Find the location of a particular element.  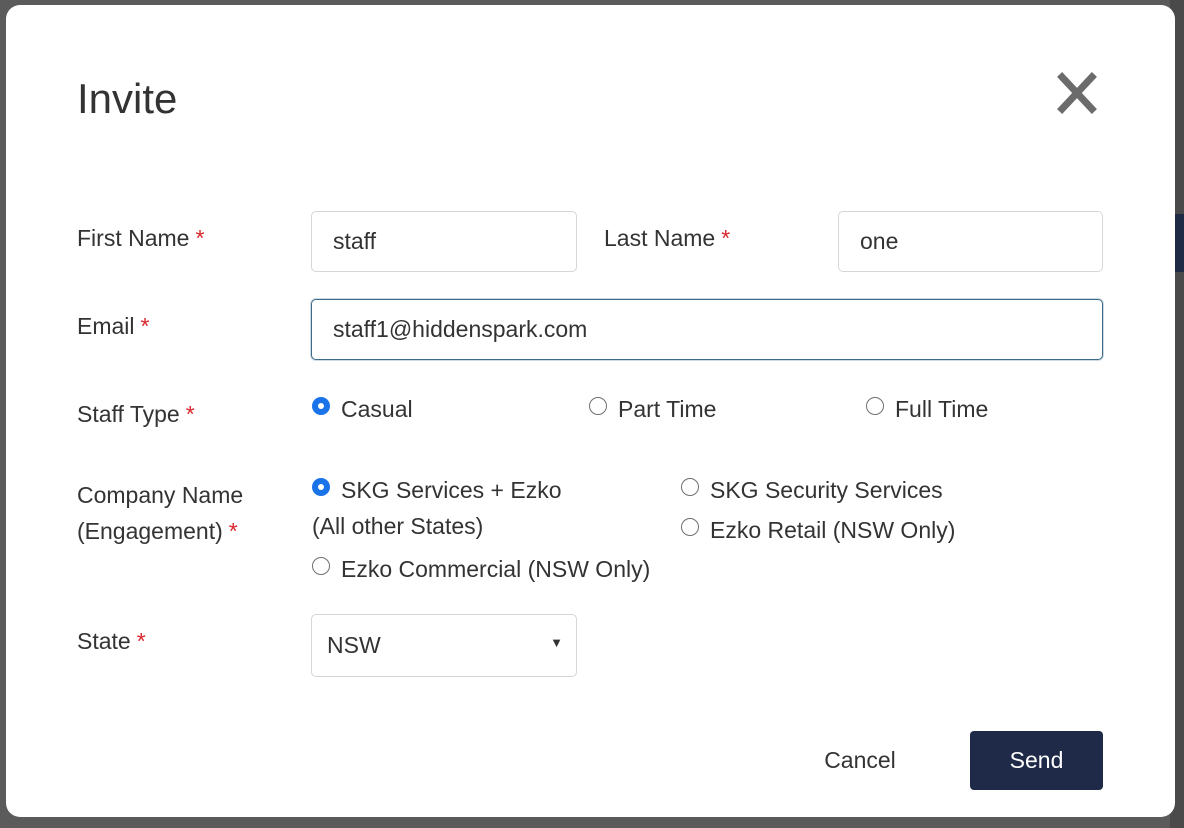

first-name-label: First Name * is located at coordinates (140, 238).